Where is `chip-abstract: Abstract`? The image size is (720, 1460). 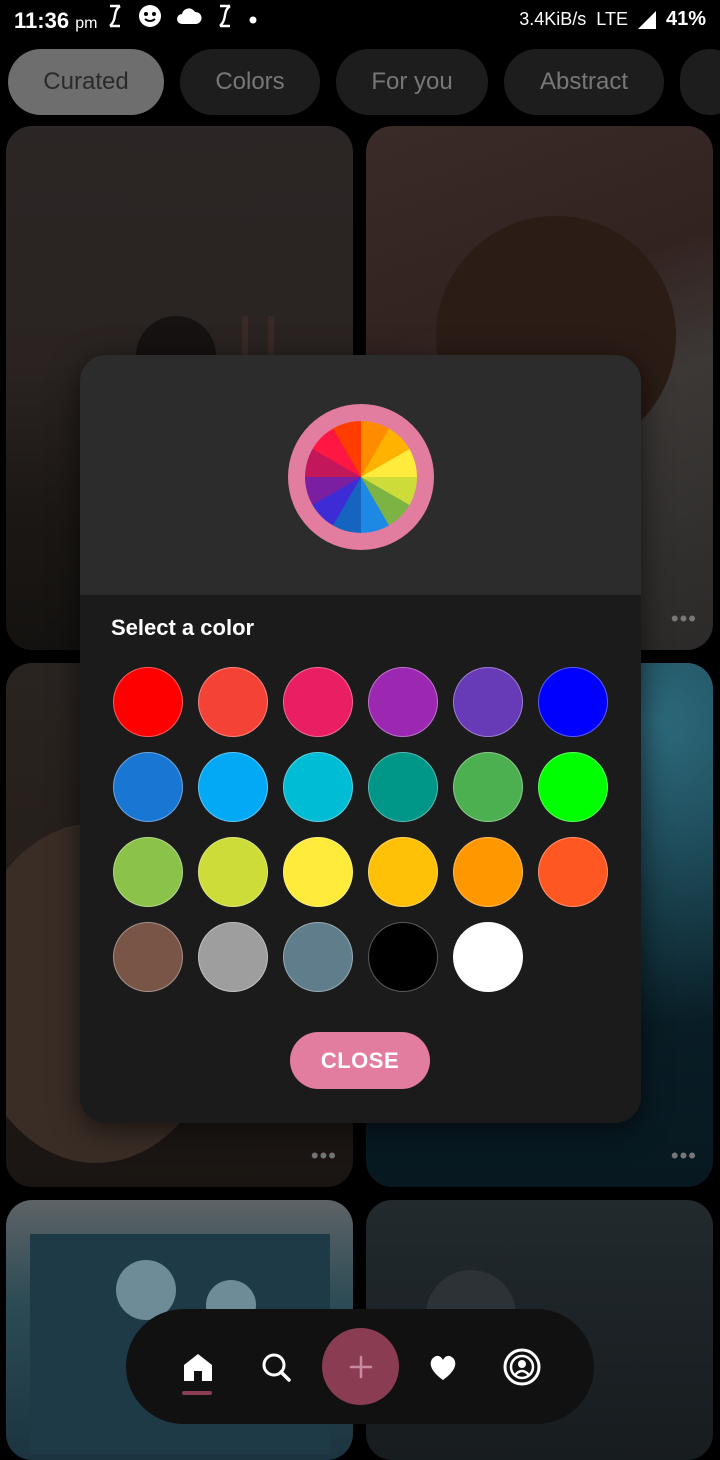
chip-abstract: Abstract is located at coordinates (584, 82).